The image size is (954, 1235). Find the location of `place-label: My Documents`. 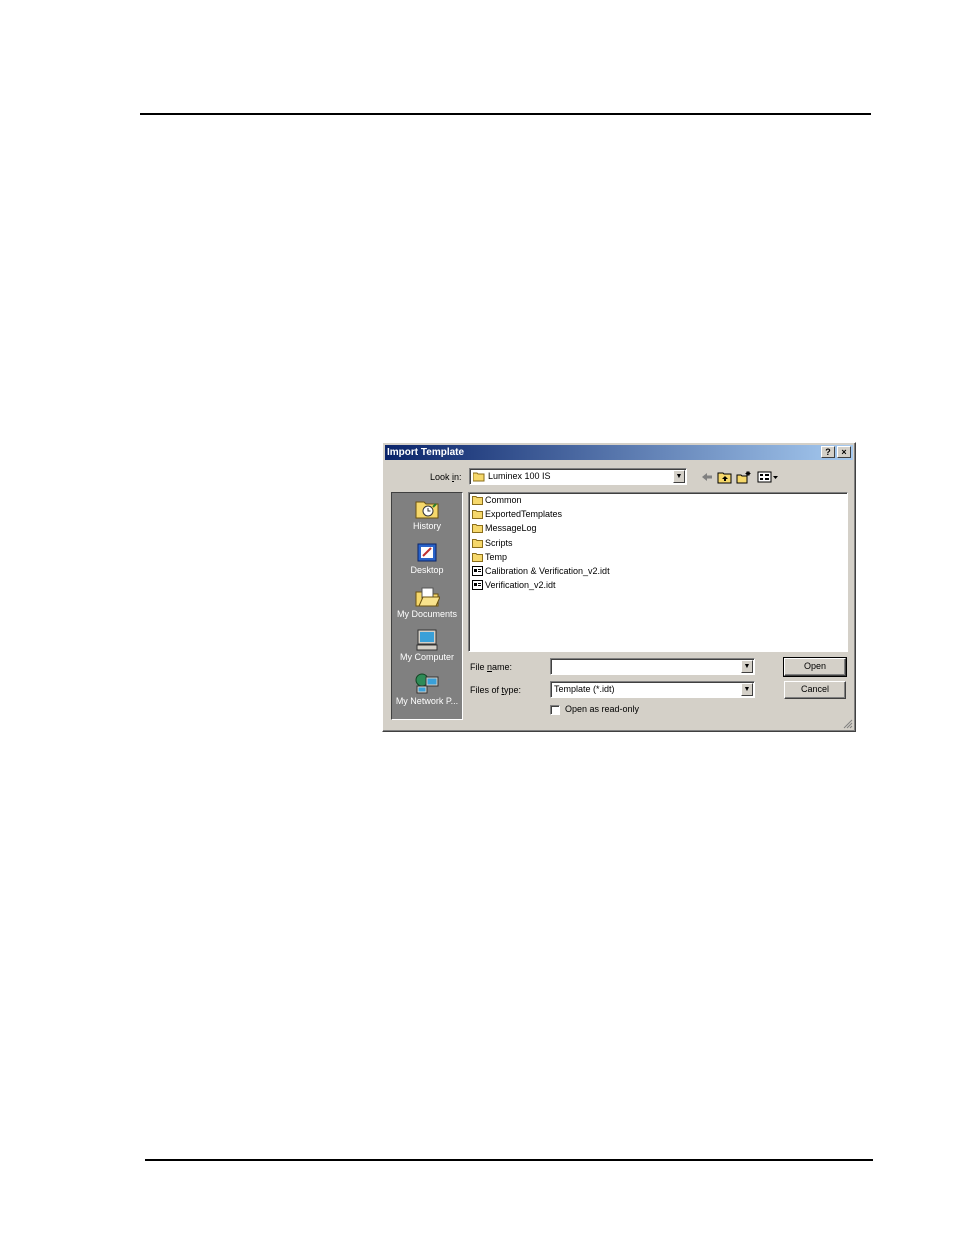

place-label: My Documents is located at coordinates (427, 614).